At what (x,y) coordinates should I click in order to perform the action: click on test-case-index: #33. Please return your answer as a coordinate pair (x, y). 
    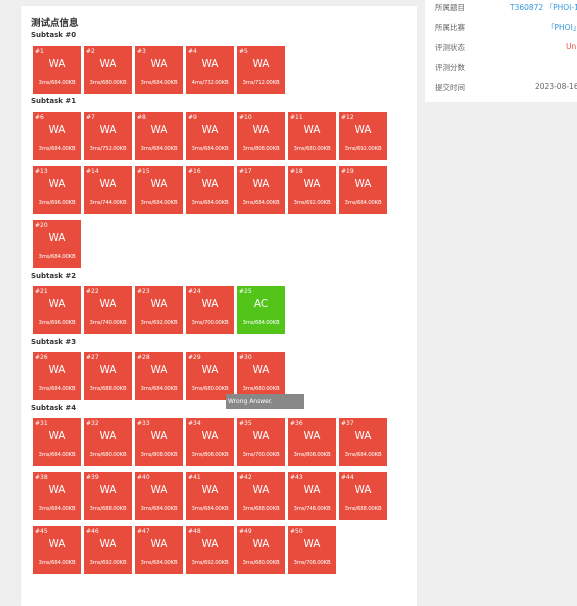
    Looking at the image, I should click on (143, 423).